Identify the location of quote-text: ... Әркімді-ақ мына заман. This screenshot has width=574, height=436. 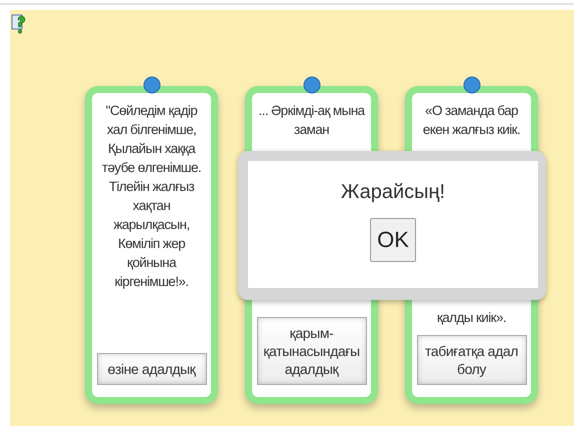
(312, 120).